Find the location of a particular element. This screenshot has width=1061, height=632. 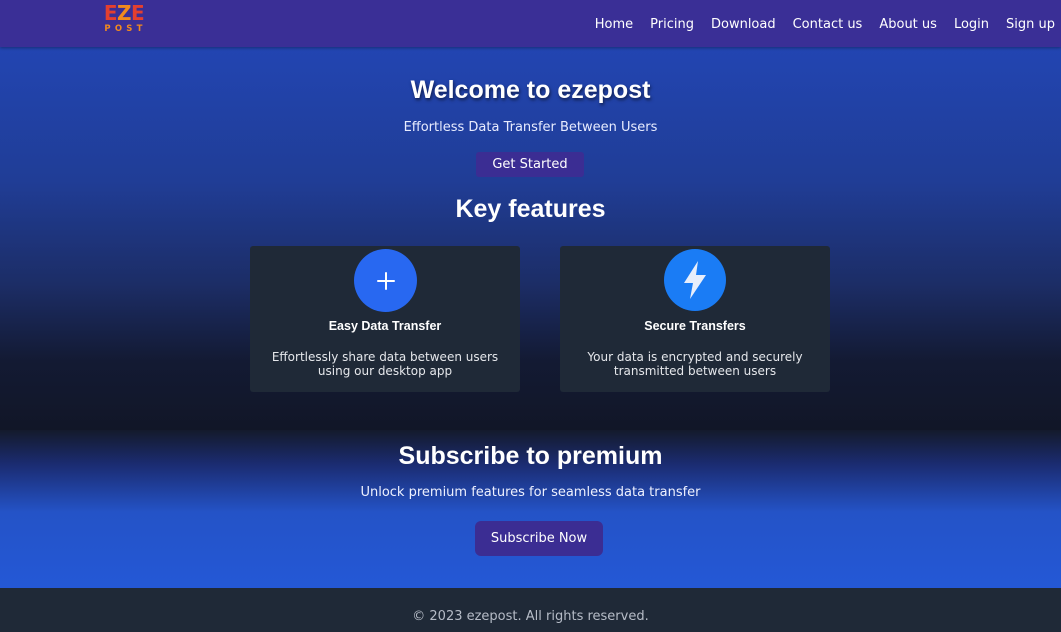

logo-wordmark: EZE is located at coordinates (124, 13).